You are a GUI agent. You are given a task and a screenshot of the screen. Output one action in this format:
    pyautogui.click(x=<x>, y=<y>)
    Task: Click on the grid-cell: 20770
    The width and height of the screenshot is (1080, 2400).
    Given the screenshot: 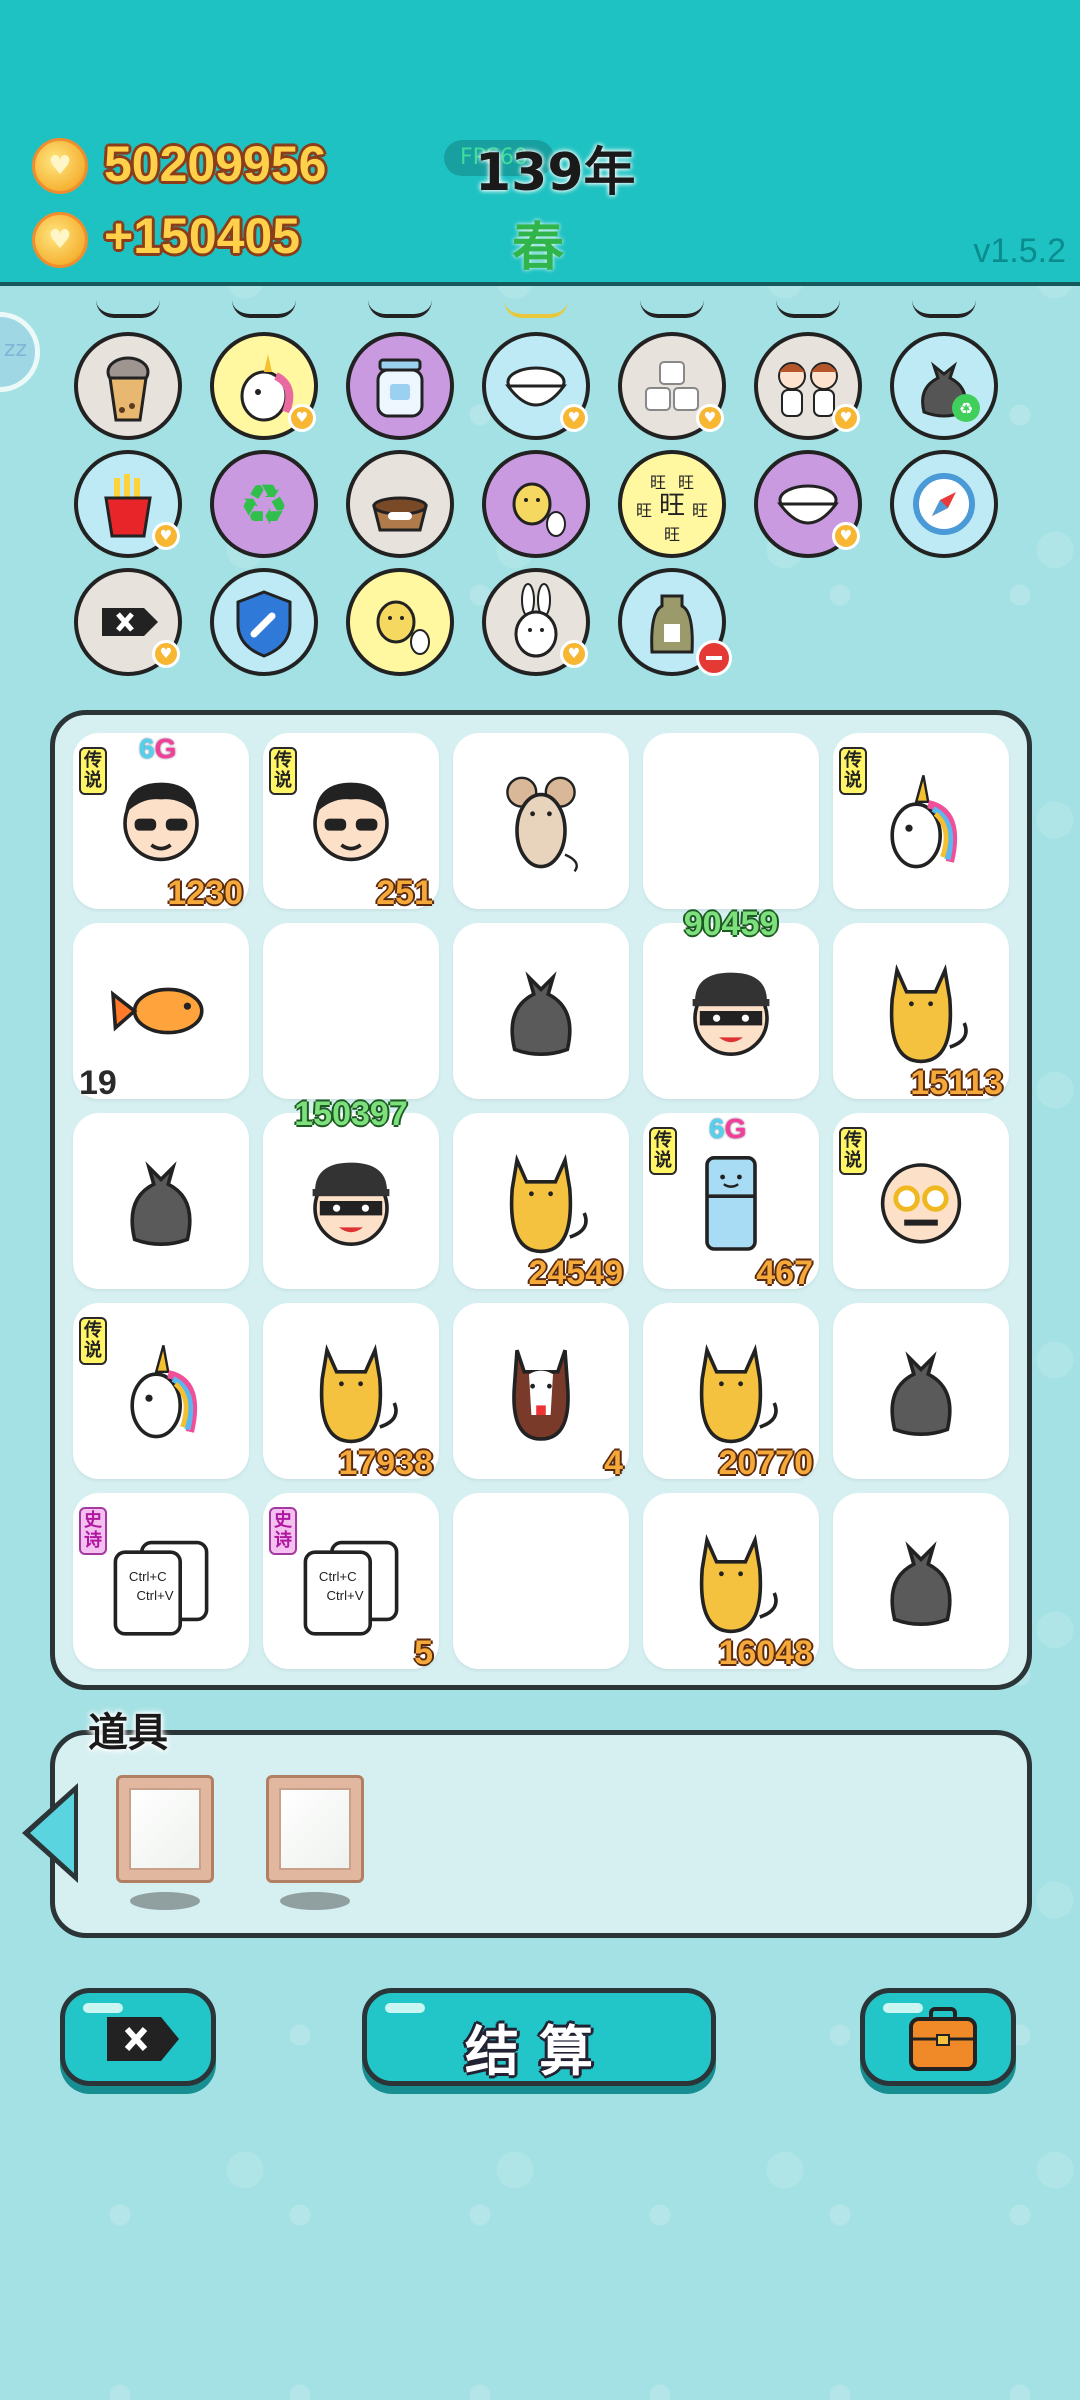 What is the action you would take?
    pyautogui.click(x=731, y=1392)
    